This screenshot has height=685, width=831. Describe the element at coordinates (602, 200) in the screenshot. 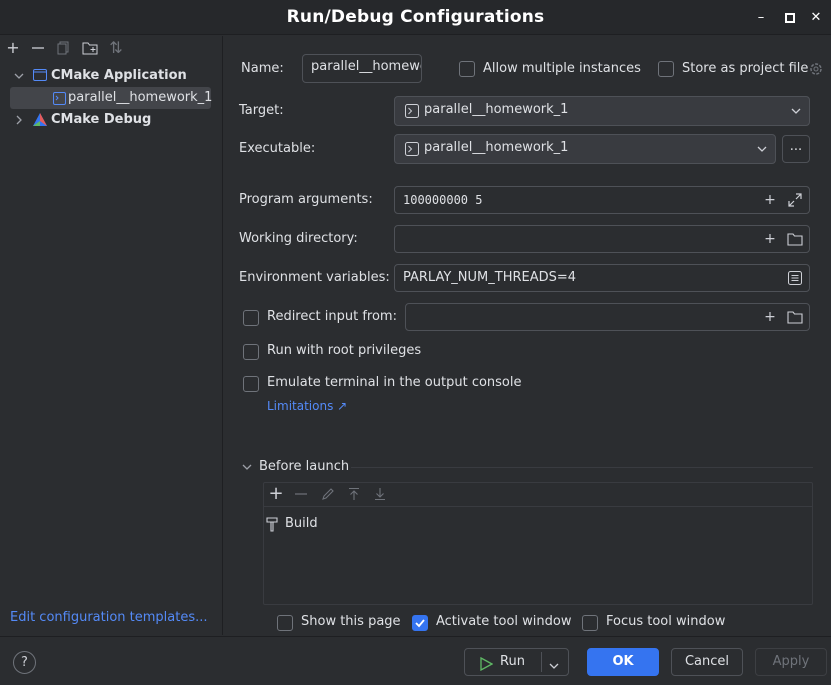

I see `program-args-field: 100000000 5 +` at that location.